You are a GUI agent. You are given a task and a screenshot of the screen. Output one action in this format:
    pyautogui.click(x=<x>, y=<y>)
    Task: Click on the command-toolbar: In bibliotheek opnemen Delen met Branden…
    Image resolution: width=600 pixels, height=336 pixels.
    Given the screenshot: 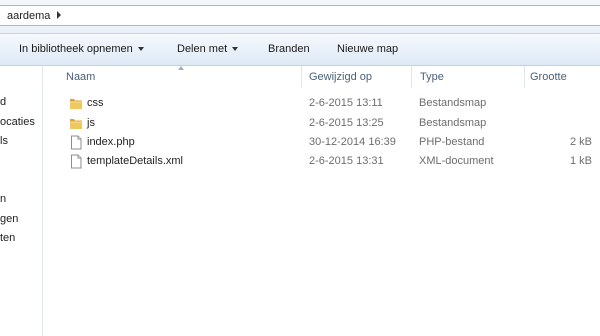 What is the action you would take?
    pyautogui.click(x=300, y=49)
    